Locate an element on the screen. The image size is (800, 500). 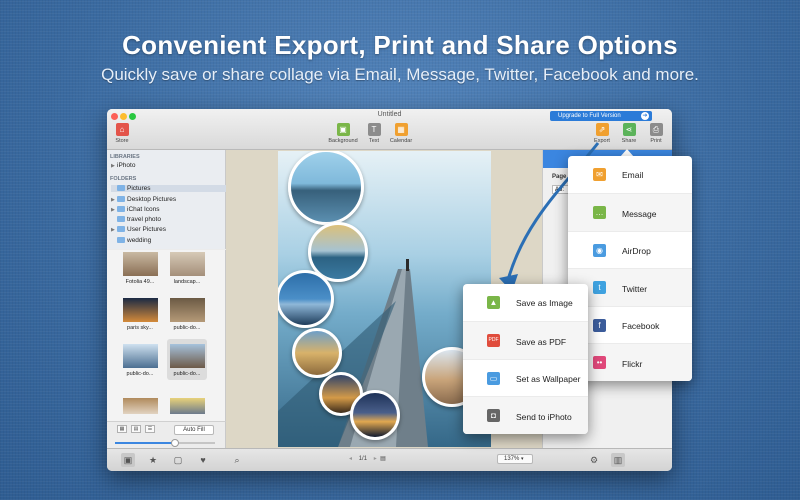
share-item-label: Facebook is located at coordinates (641, 326).